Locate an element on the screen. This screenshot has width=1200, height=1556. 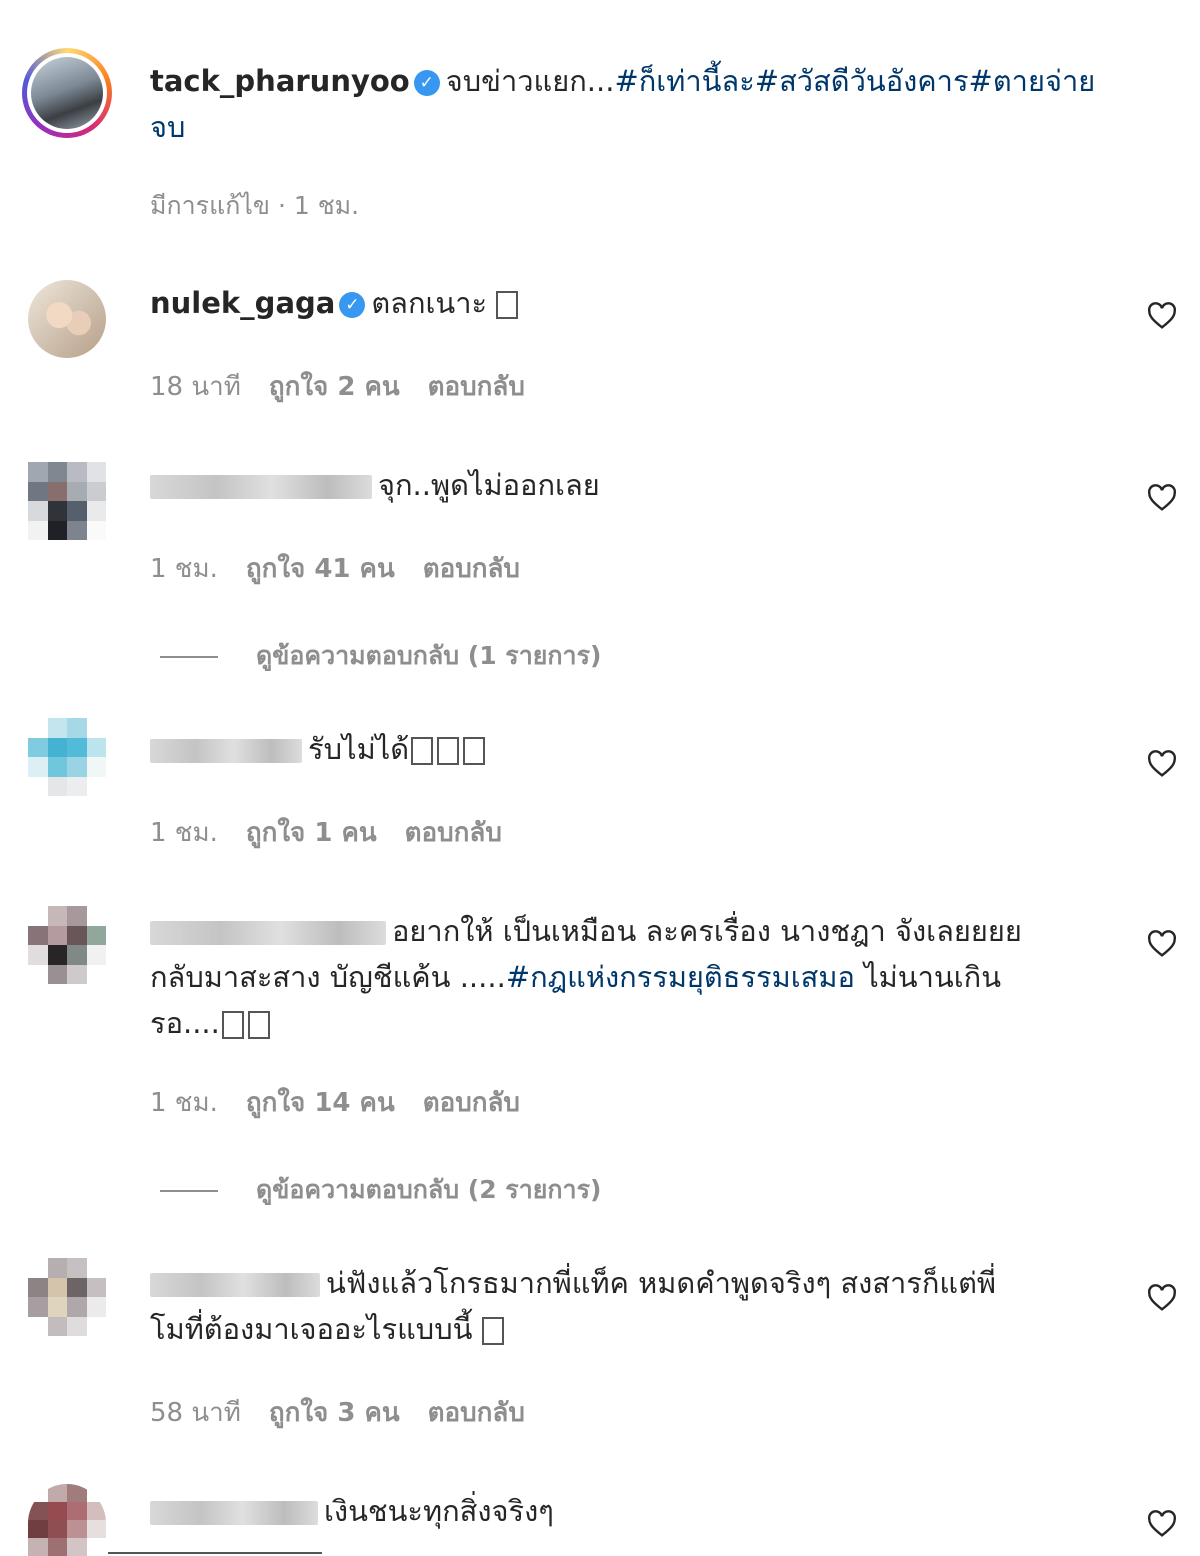
caption-line-2: จบ is located at coordinates (167, 127).